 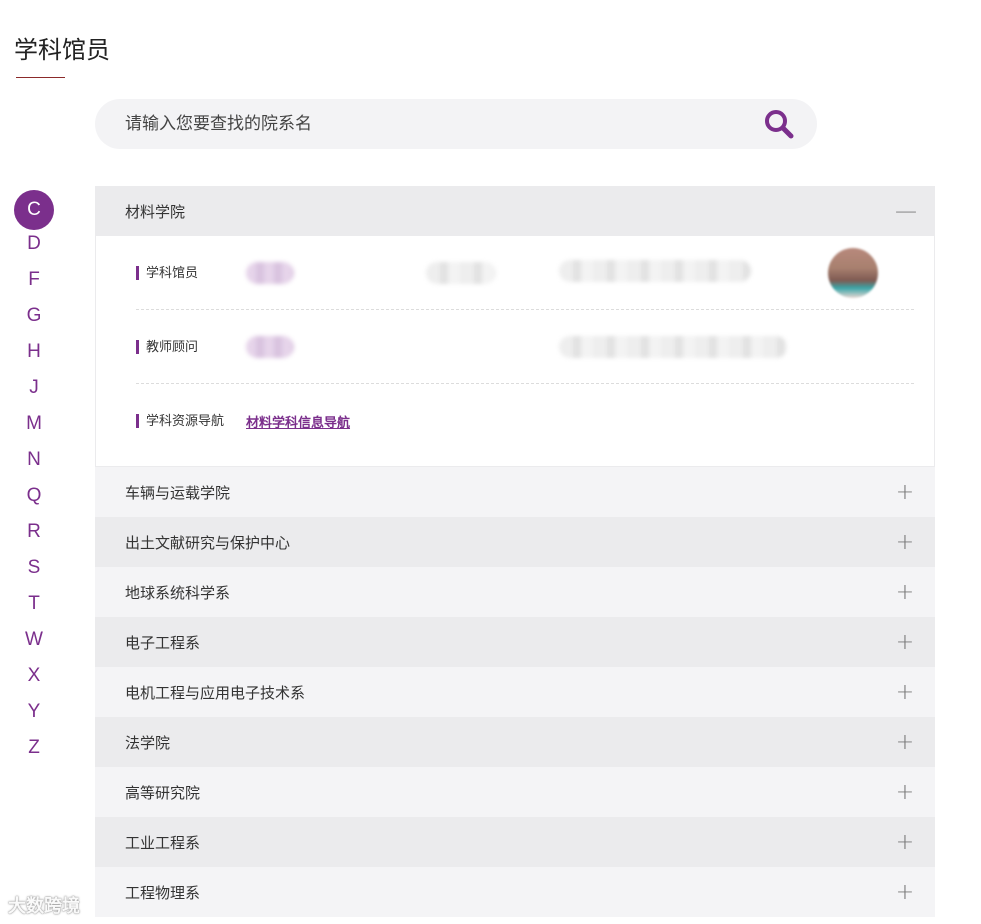 I want to click on department-name: 地球系统科学系, so click(x=178, y=593).